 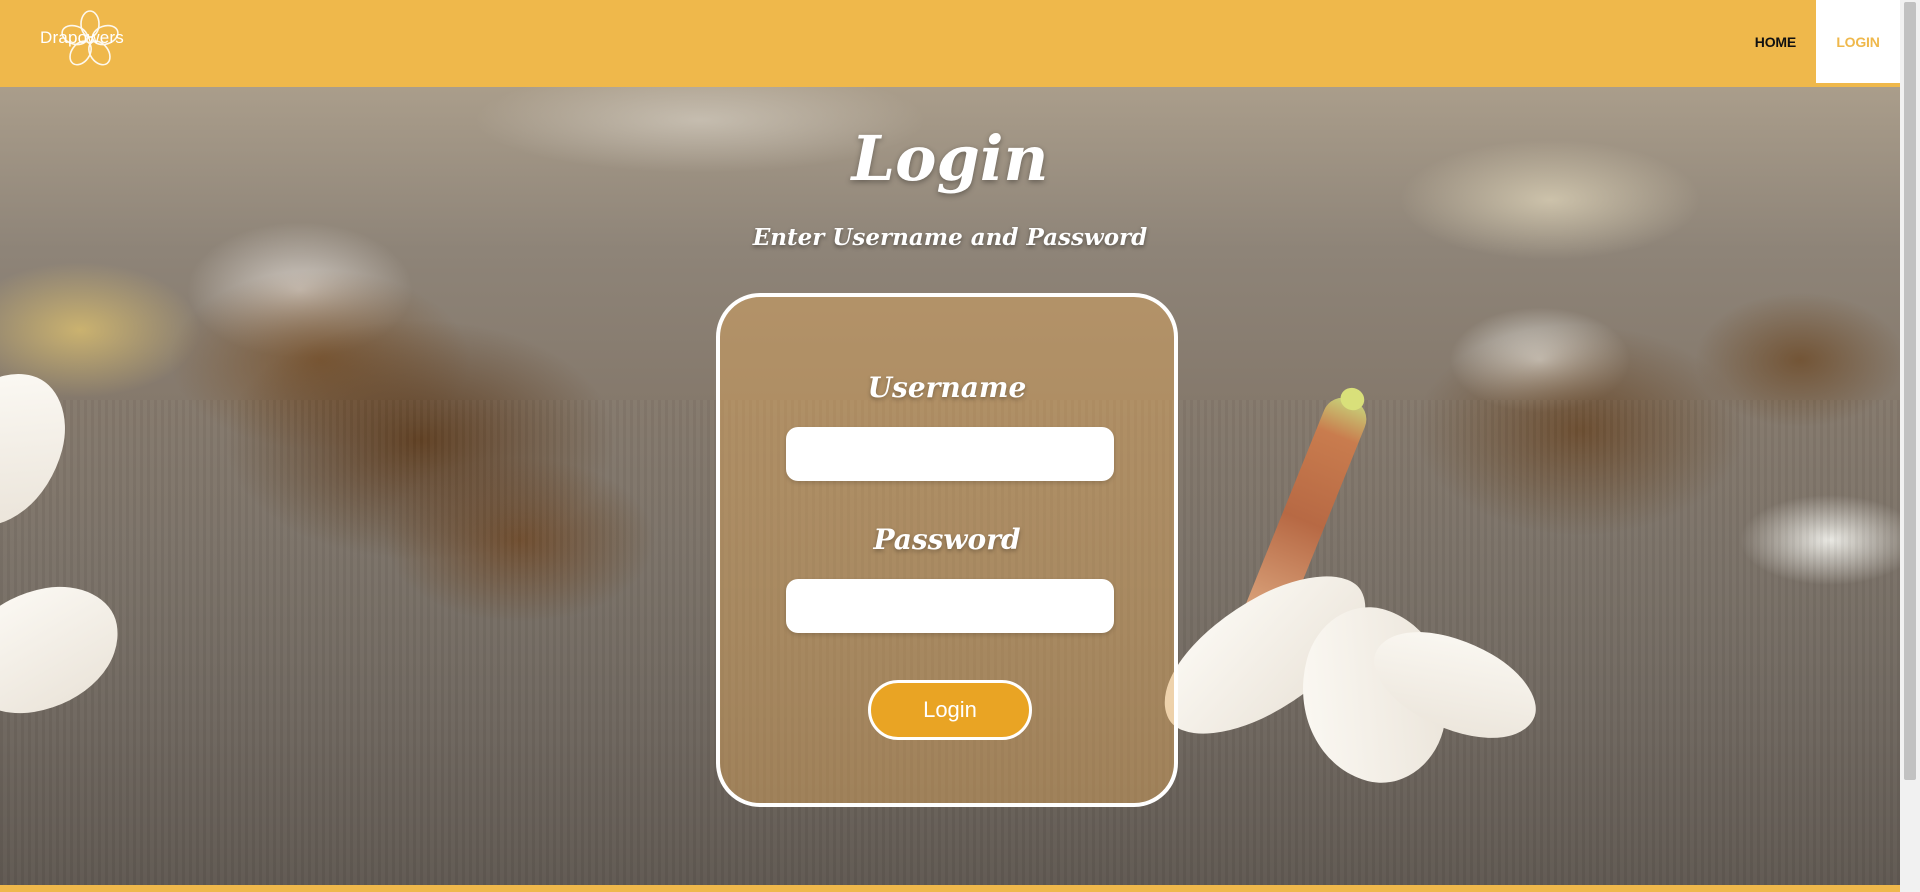 What do you see at coordinates (950, 888) in the screenshot?
I see `footer-strip` at bounding box center [950, 888].